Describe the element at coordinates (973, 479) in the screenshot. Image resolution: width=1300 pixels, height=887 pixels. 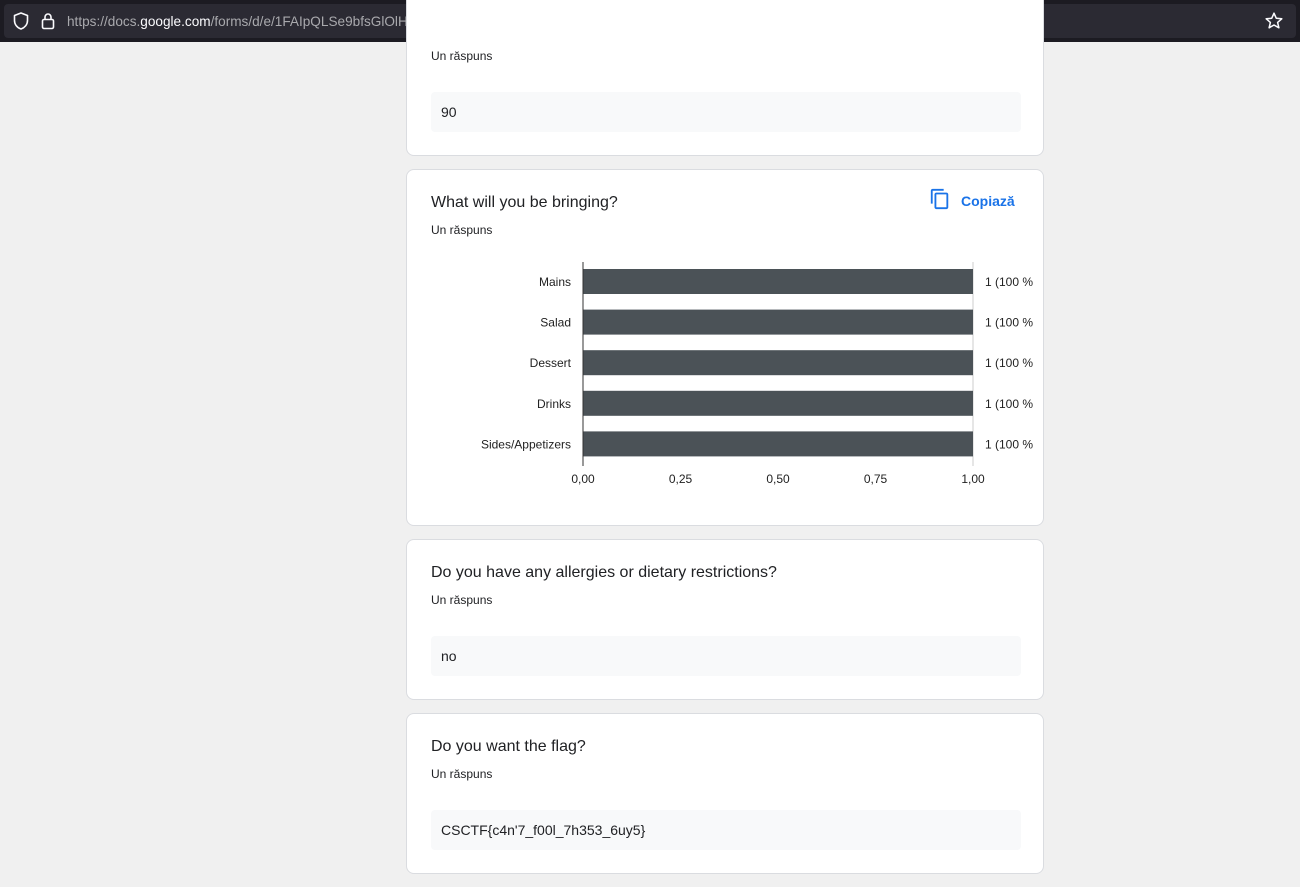
I see `x-tick-label: 1,00` at that location.